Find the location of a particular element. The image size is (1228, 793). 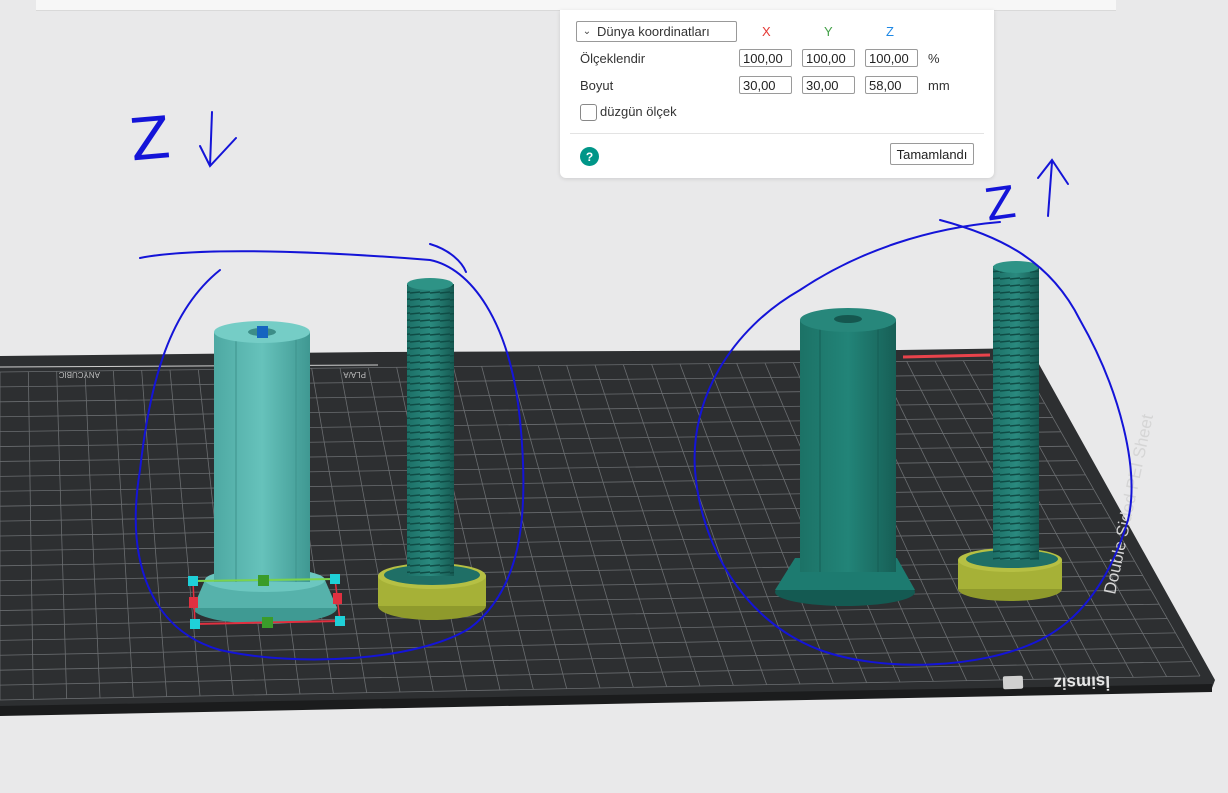

right-z-mark: Z is located at coordinates (1000, 204).